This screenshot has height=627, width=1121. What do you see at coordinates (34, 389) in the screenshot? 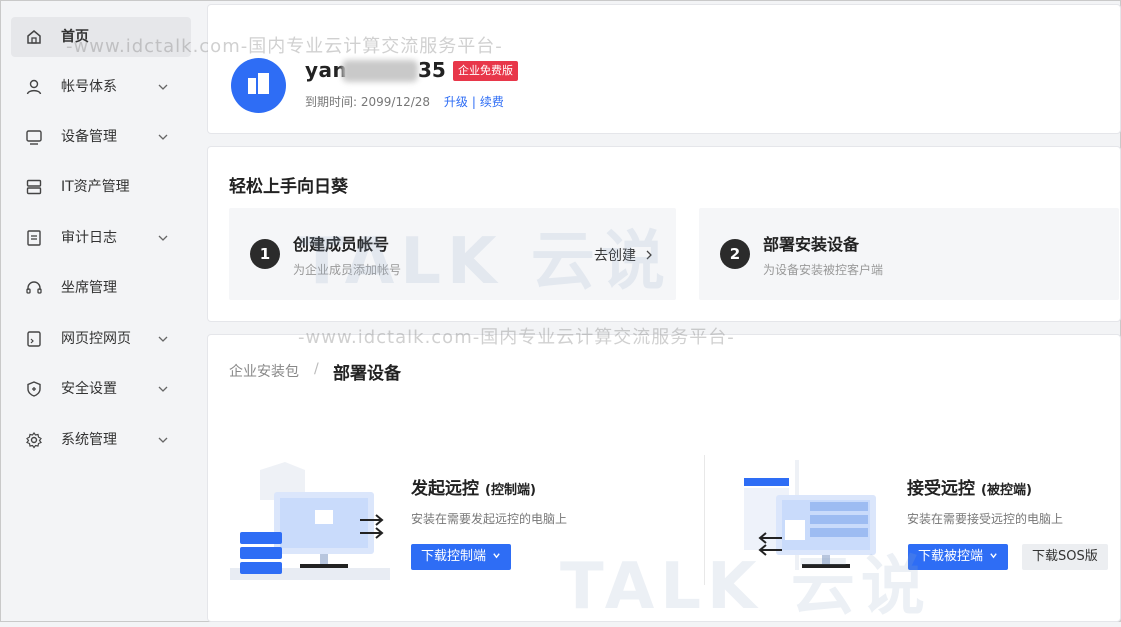
I see `shield-icon` at bounding box center [34, 389].